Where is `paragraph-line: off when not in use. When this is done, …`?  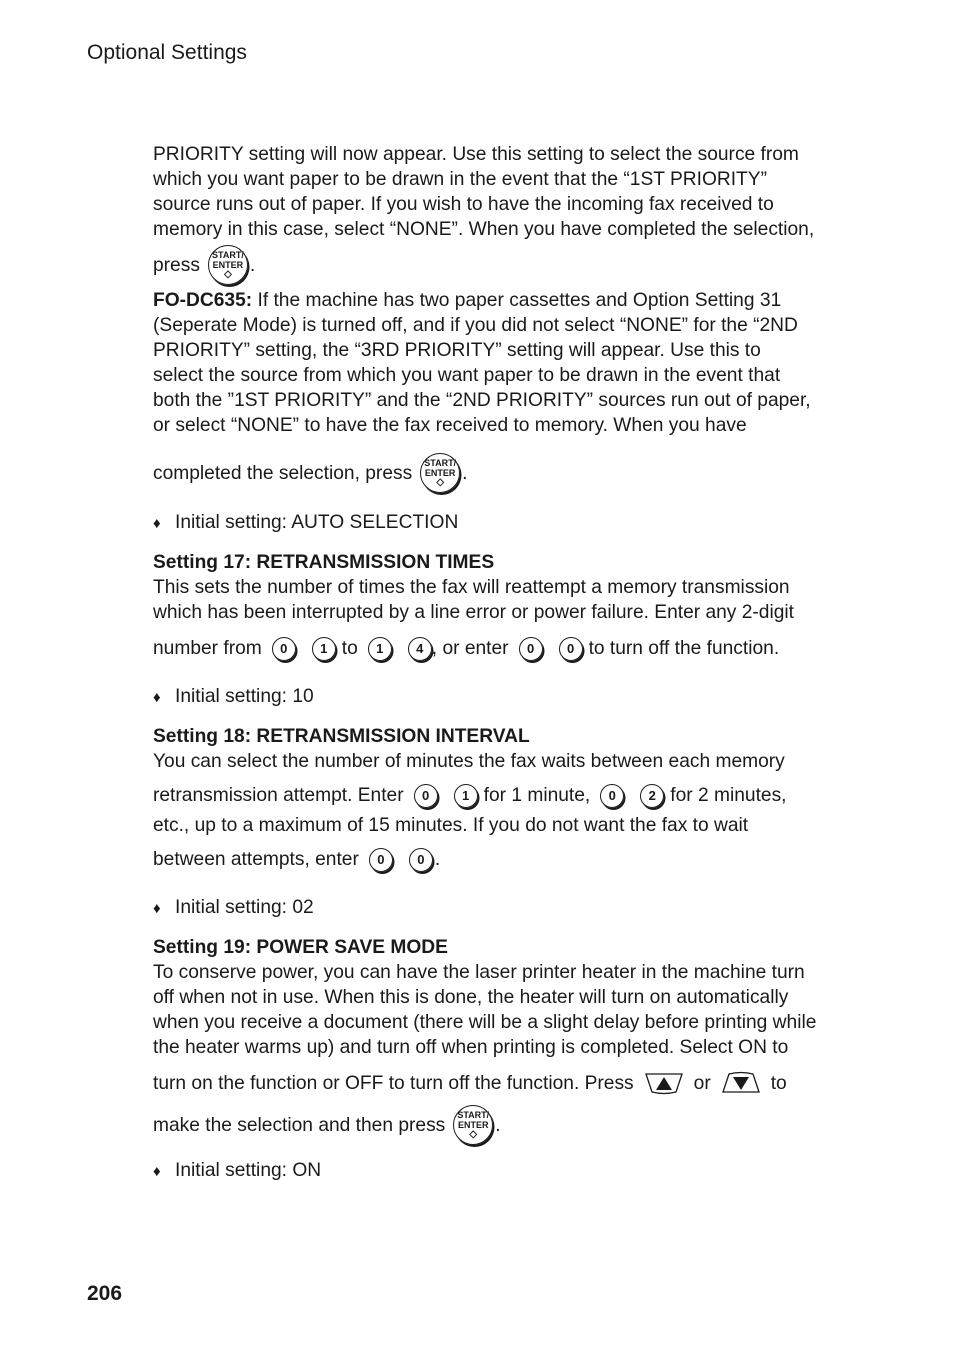
paragraph-line: off when not in use. When this is done, … is located at coordinates (471, 997).